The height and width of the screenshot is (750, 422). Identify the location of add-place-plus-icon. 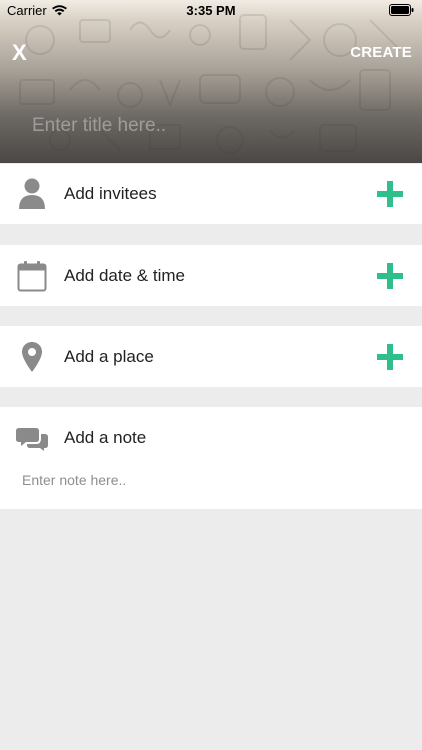
(390, 356).